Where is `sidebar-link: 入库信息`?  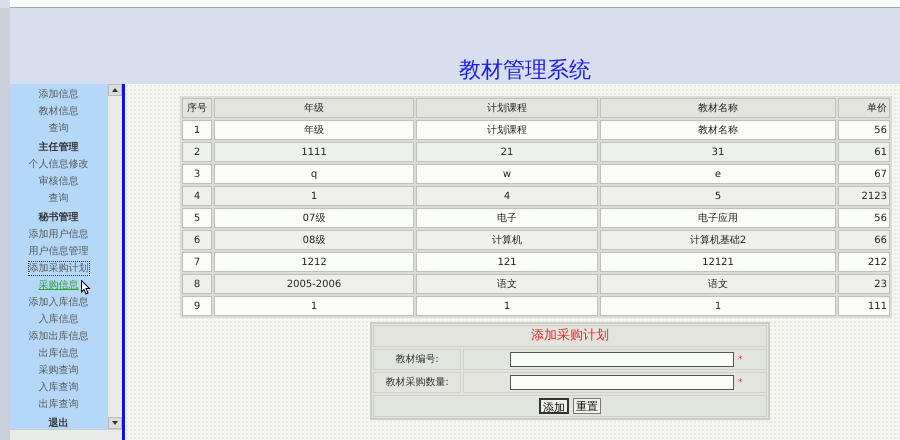 sidebar-link: 入库信息 is located at coordinates (58, 319).